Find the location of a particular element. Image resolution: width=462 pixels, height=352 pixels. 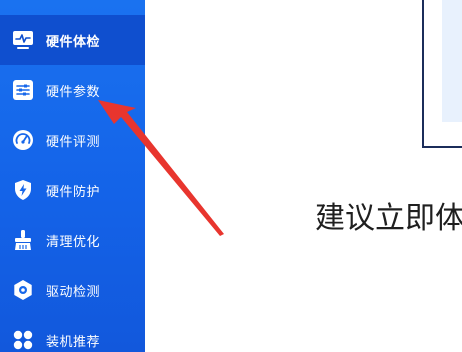

sidebar-item-hardware-params: 硬件参数 is located at coordinates (72, 90).